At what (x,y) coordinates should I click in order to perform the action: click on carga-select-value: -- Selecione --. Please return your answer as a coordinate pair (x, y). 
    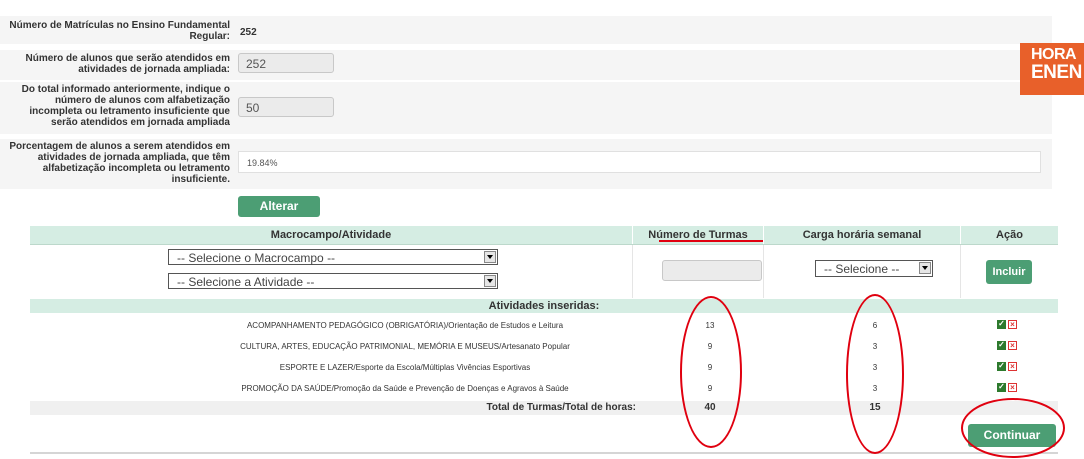
    Looking at the image, I should click on (862, 269).